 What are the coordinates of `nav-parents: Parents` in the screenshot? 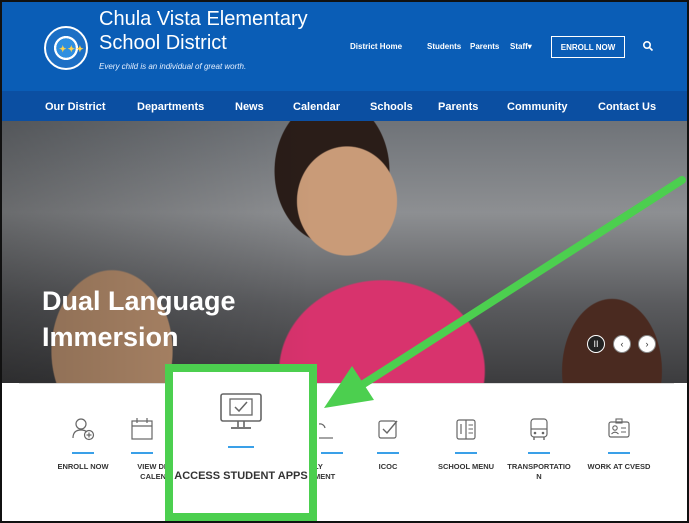 It's located at (458, 107).